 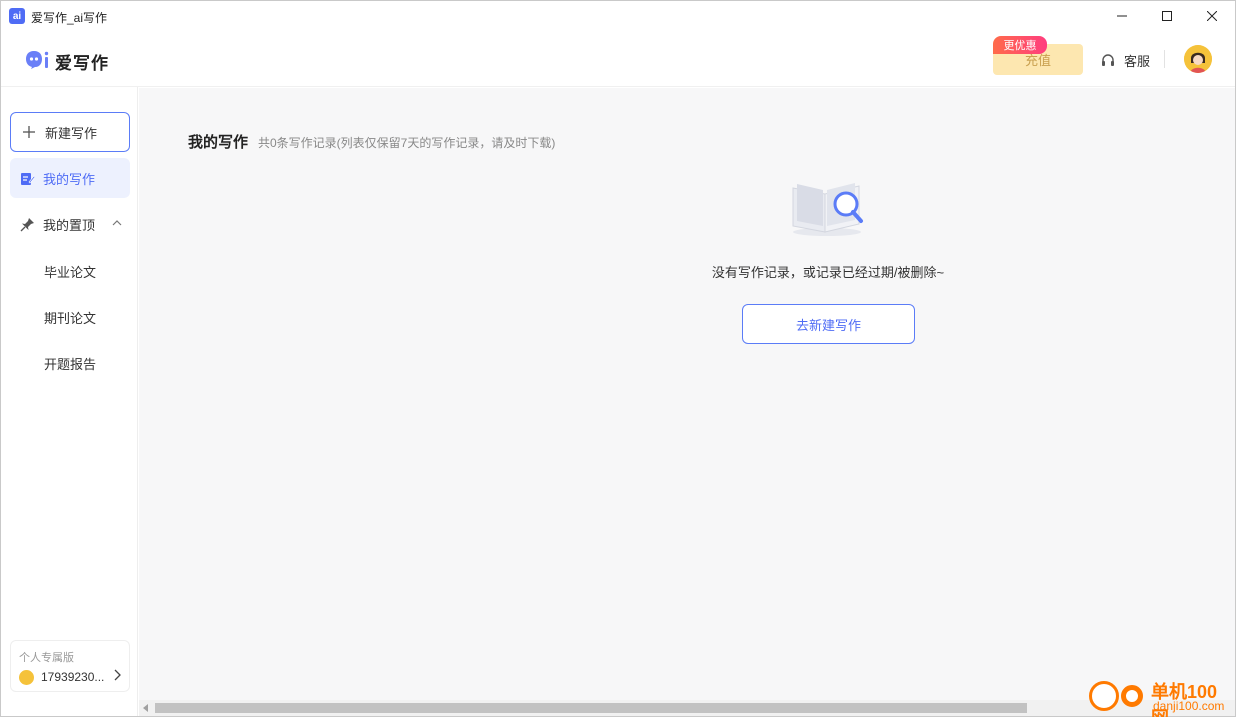 I want to click on new-writing-label: 新建写作, so click(x=71, y=133).